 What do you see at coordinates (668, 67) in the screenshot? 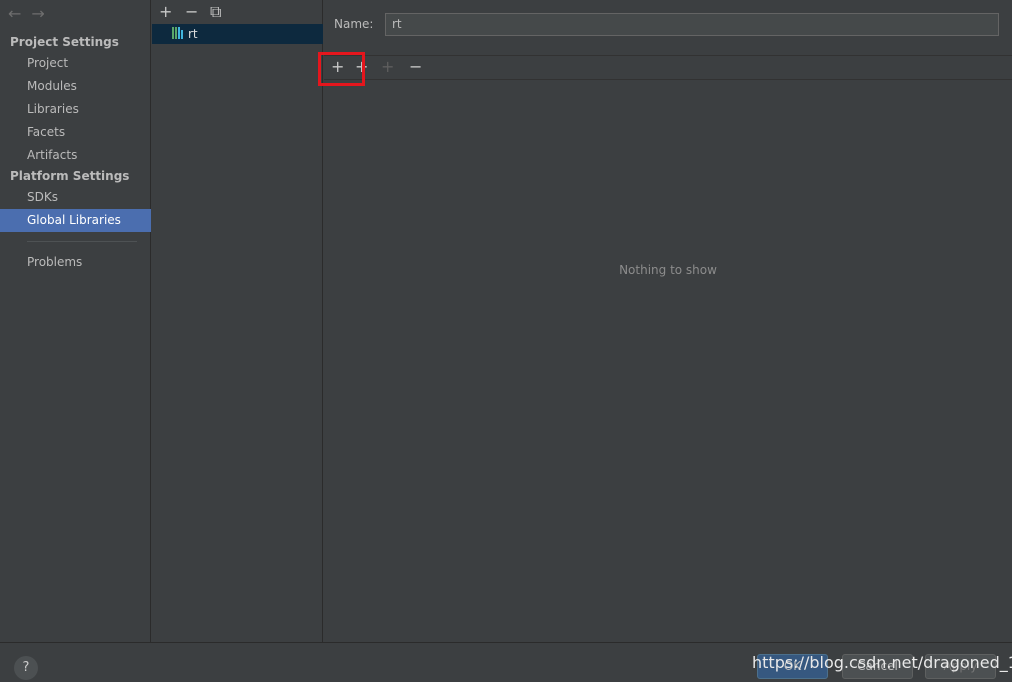
I see `roots-toolbar: + + + −` at bounding box center [668, 67].